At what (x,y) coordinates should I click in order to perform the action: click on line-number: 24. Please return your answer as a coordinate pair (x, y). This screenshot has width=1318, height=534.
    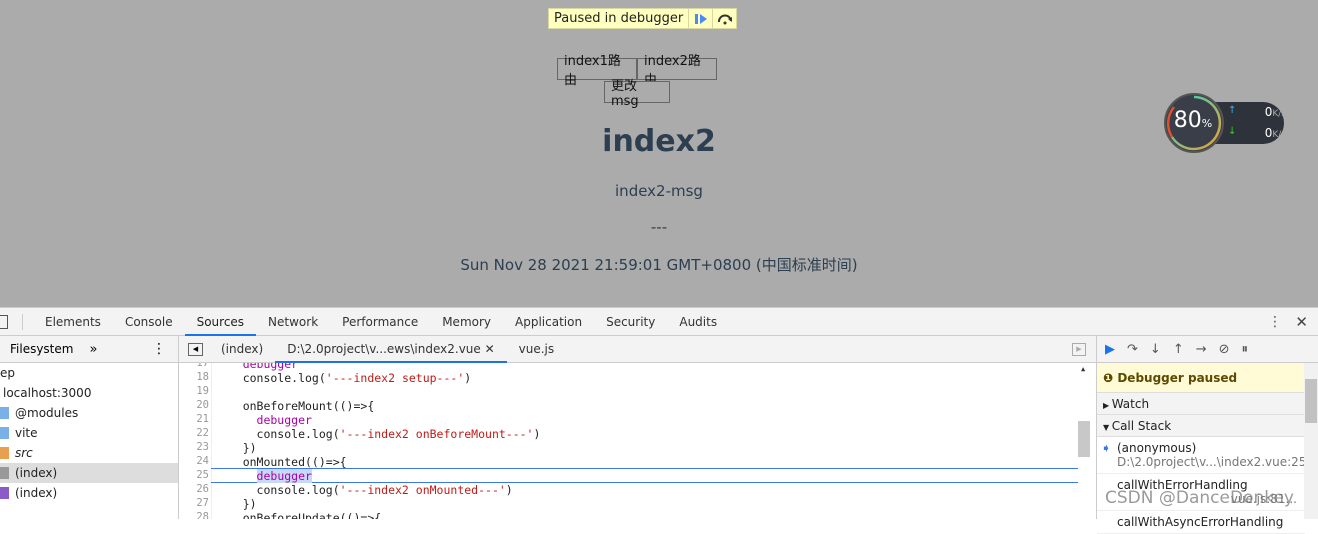
    Looking at the image, I should click on (194, 461).